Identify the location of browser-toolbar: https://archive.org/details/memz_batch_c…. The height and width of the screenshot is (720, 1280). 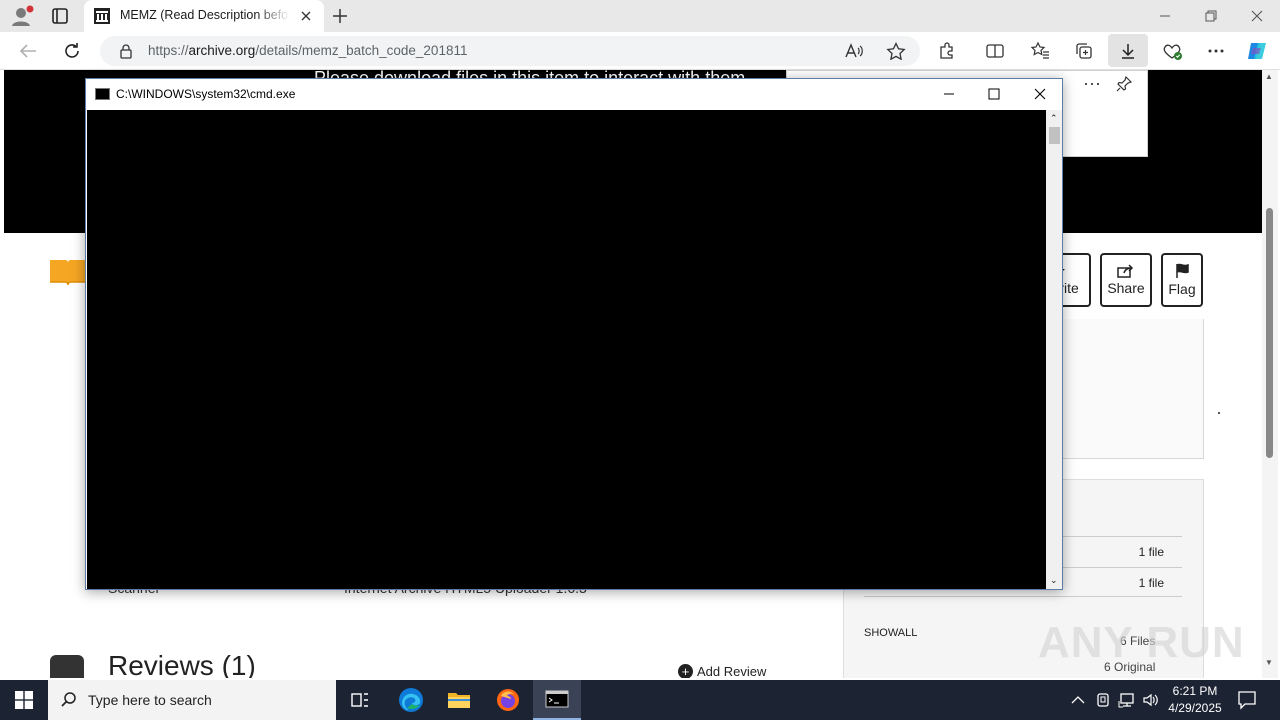
(640, 51).